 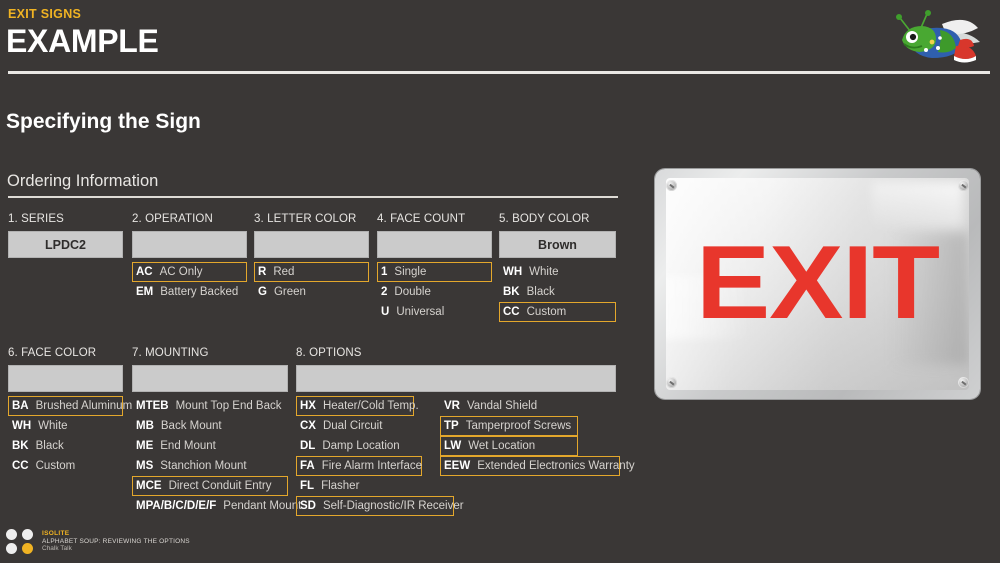 What do you see at coordinates (308, 506) in the screenshot?
I see `option-code: SD` at bounding box center [308, 506].